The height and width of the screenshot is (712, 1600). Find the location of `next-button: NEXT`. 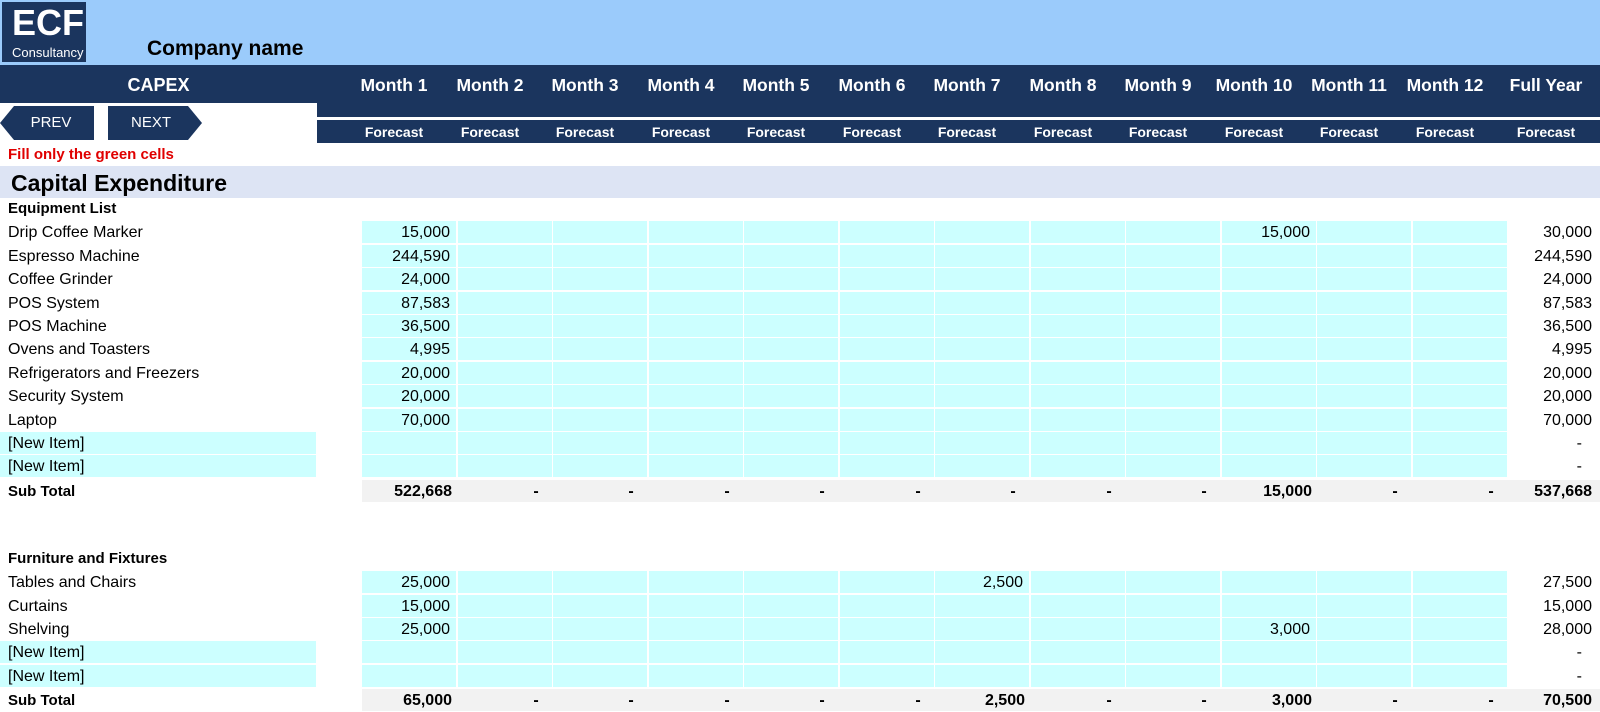

next-button: NEXT is located at coordinates (155, 123).